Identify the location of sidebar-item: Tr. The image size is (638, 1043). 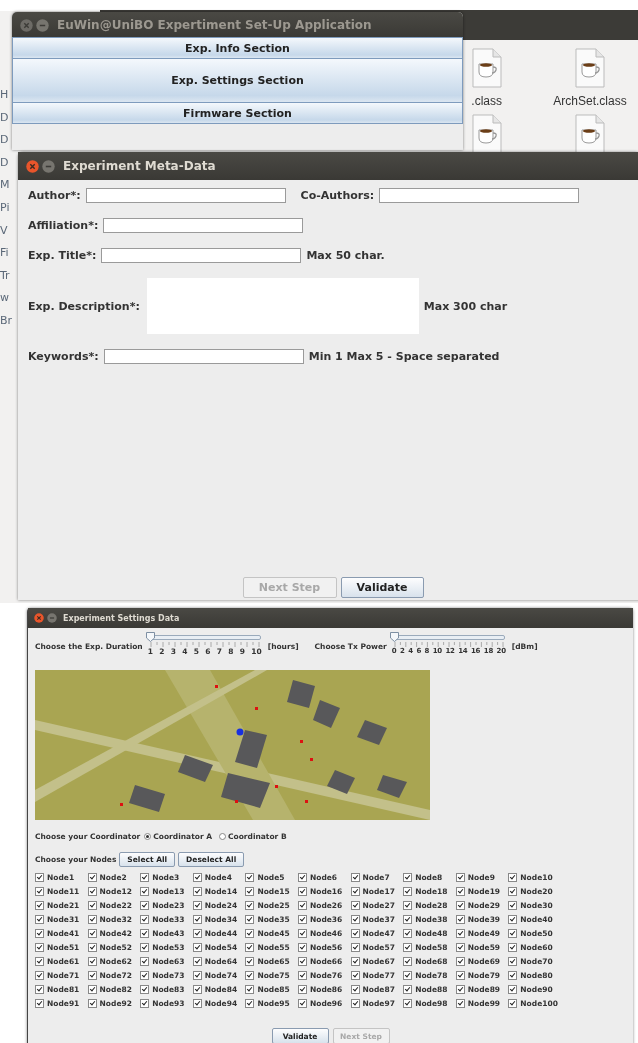
(6, 276).